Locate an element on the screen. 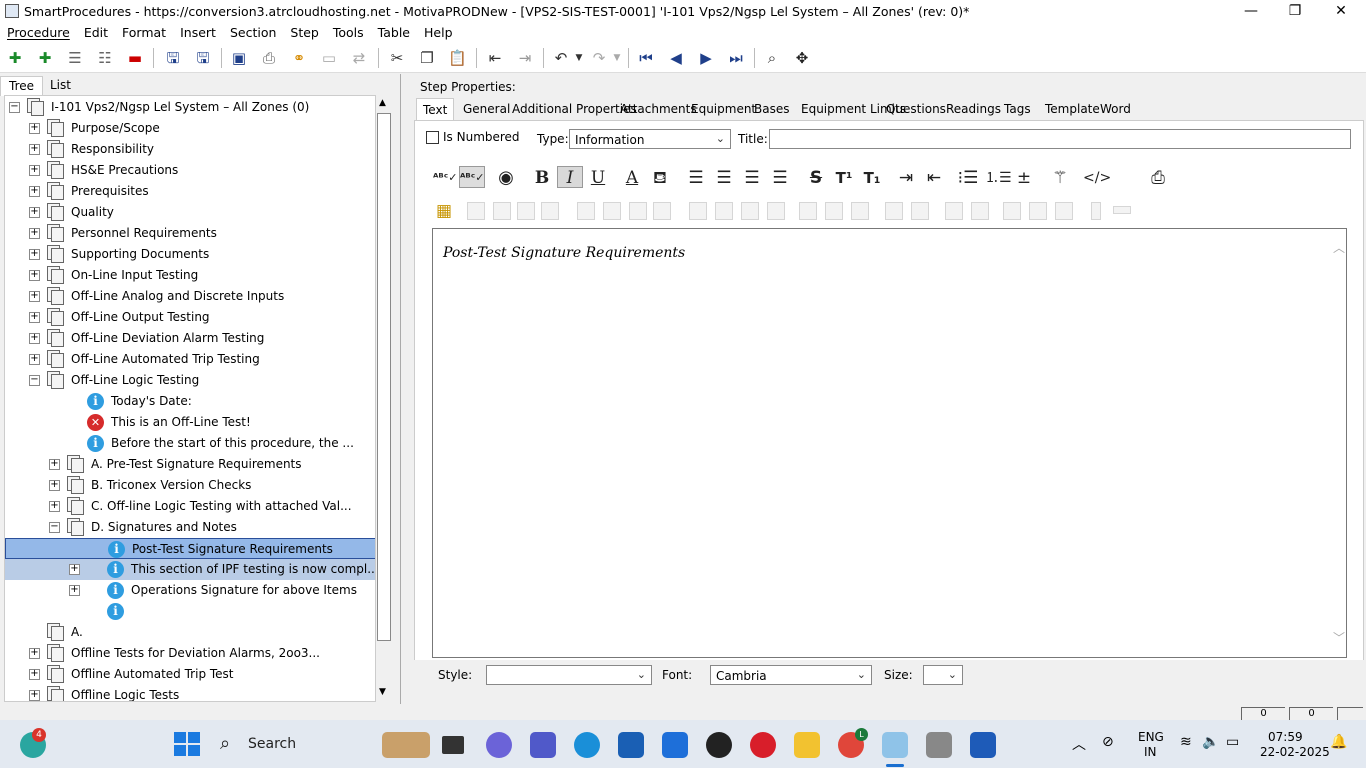 Image resolution: width=1366 pixels, height=768 pixels. tree-scrollbar: ▲ ▼ is located at coordinates (384, 398).